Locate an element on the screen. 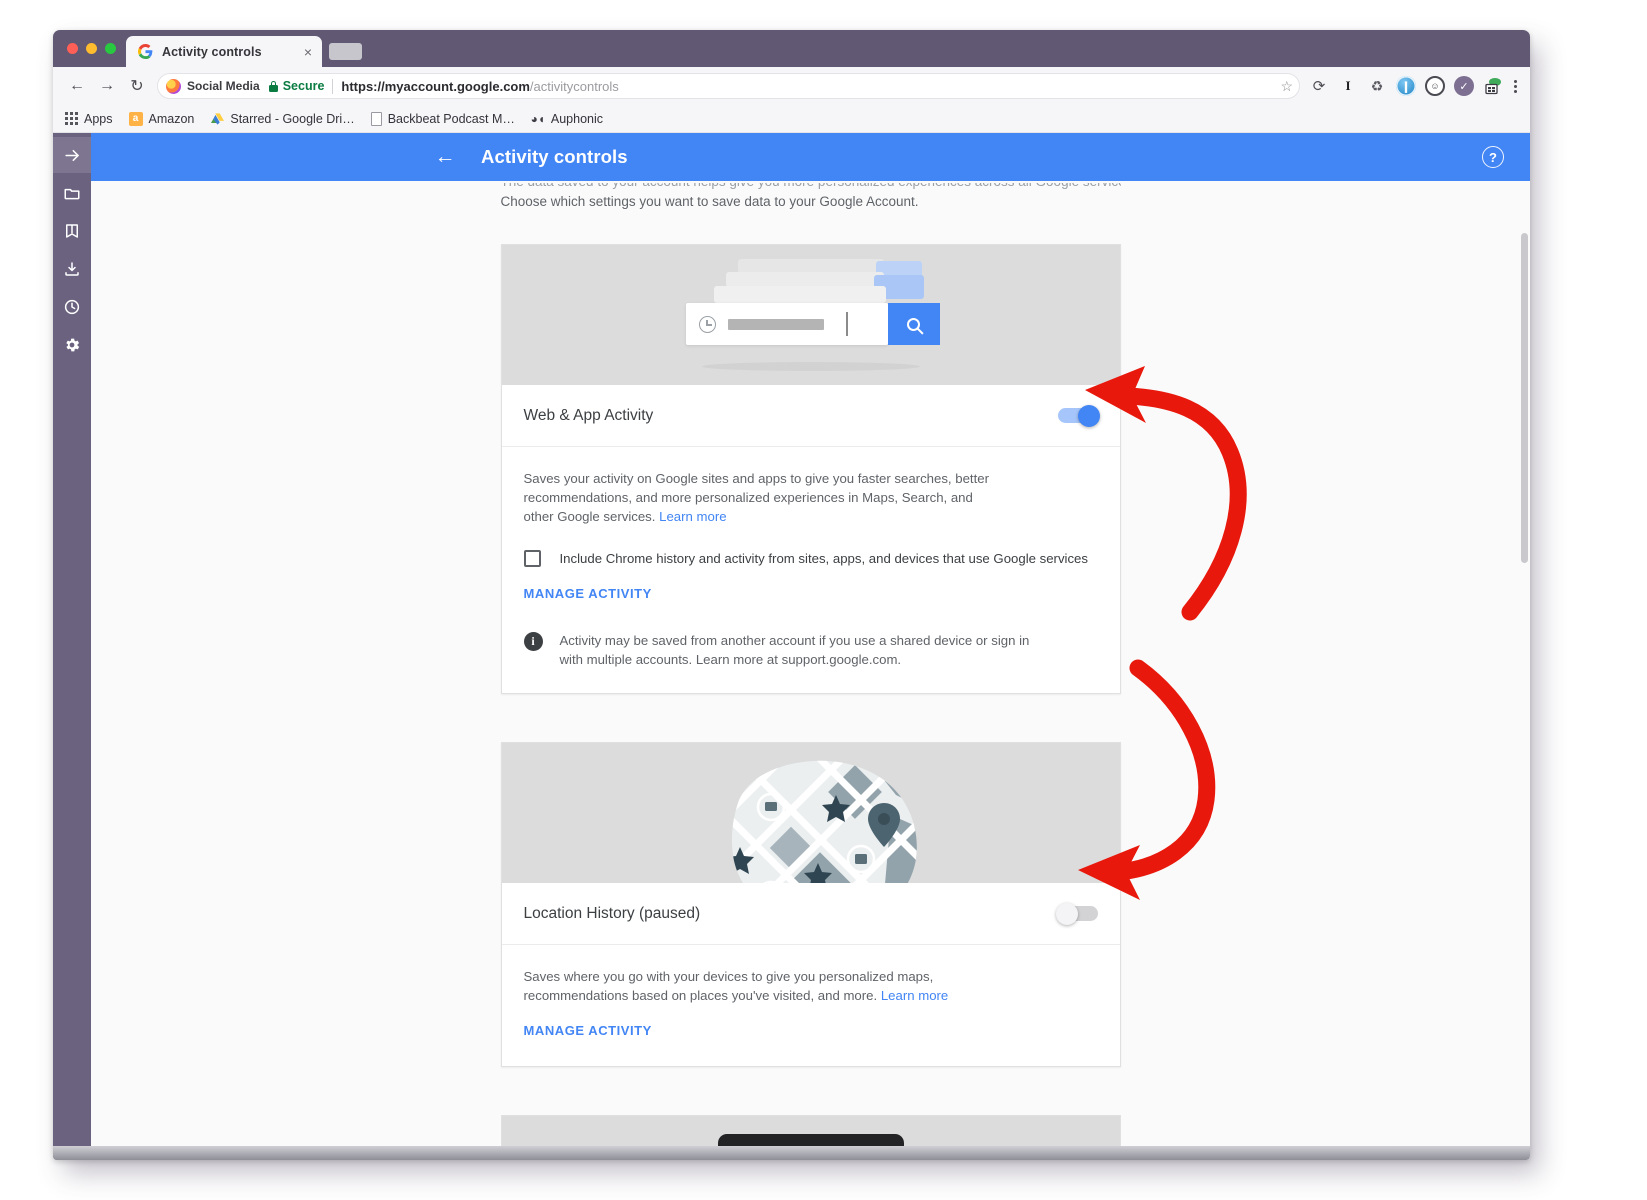 This screenshot has width=1647, height=1200. help-icon: ? is located at coordinates (1493, 157).